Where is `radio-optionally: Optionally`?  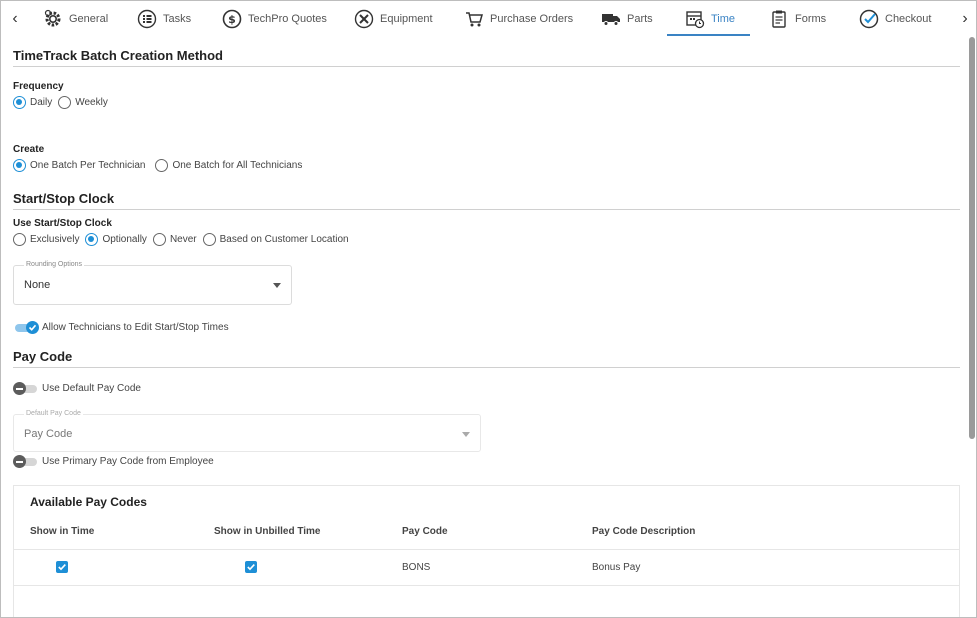
radio-optionally: Optionally is located at coordinates (116, 239).